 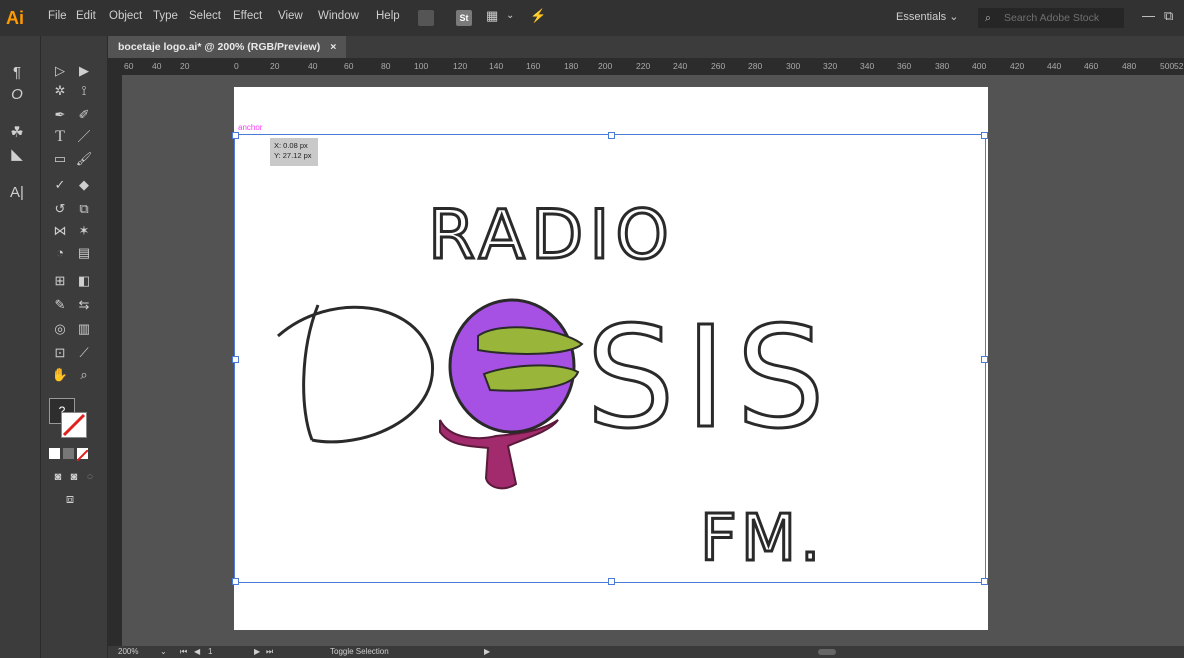 What do you see at coordinates (827, 652) in the screenshot?
I see `horizontal-scrollbar-thumb` at bounding box center [827, 652].